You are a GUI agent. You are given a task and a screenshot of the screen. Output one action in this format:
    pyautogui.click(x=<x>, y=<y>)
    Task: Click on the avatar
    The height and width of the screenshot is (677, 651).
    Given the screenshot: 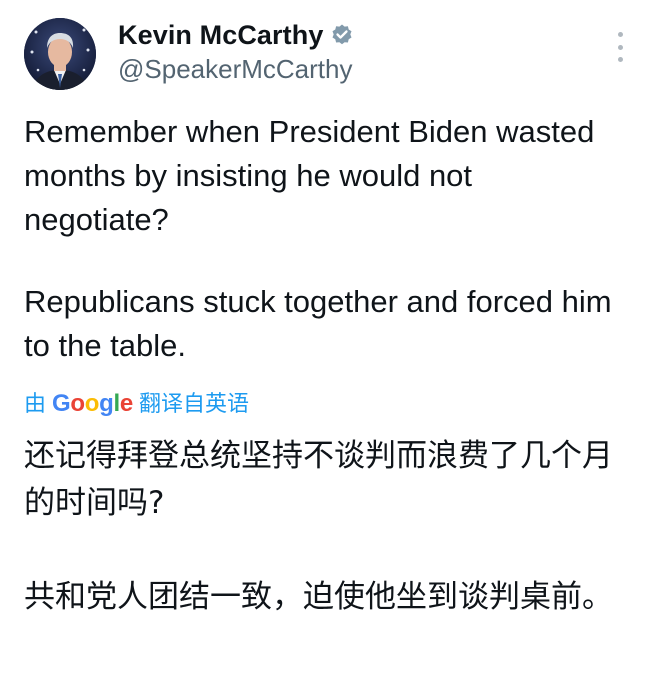 What is the action you would take?
    pyautogui.click(x=60, y=54)
    